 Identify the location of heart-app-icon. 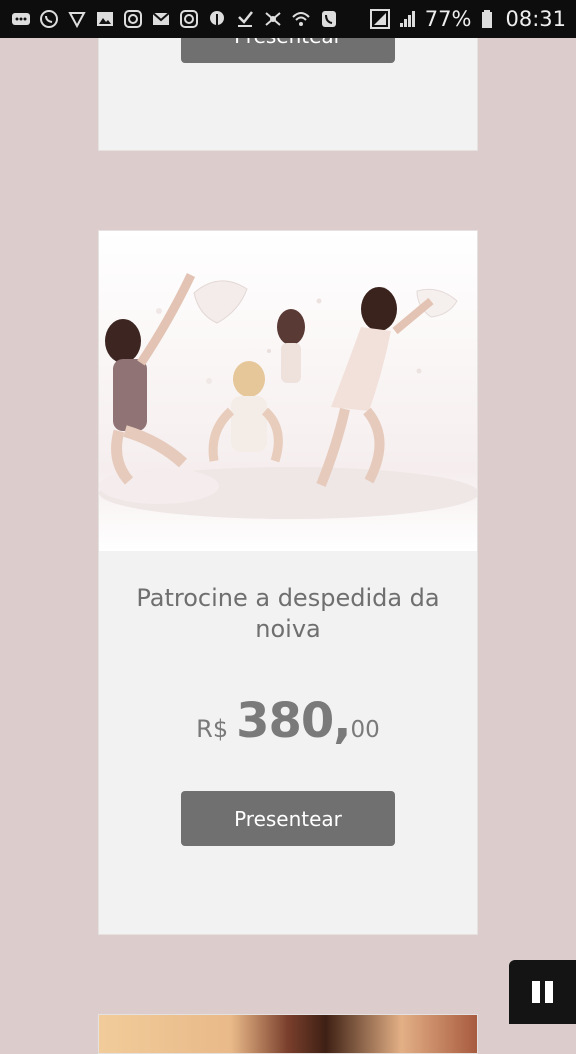
(77, 19).